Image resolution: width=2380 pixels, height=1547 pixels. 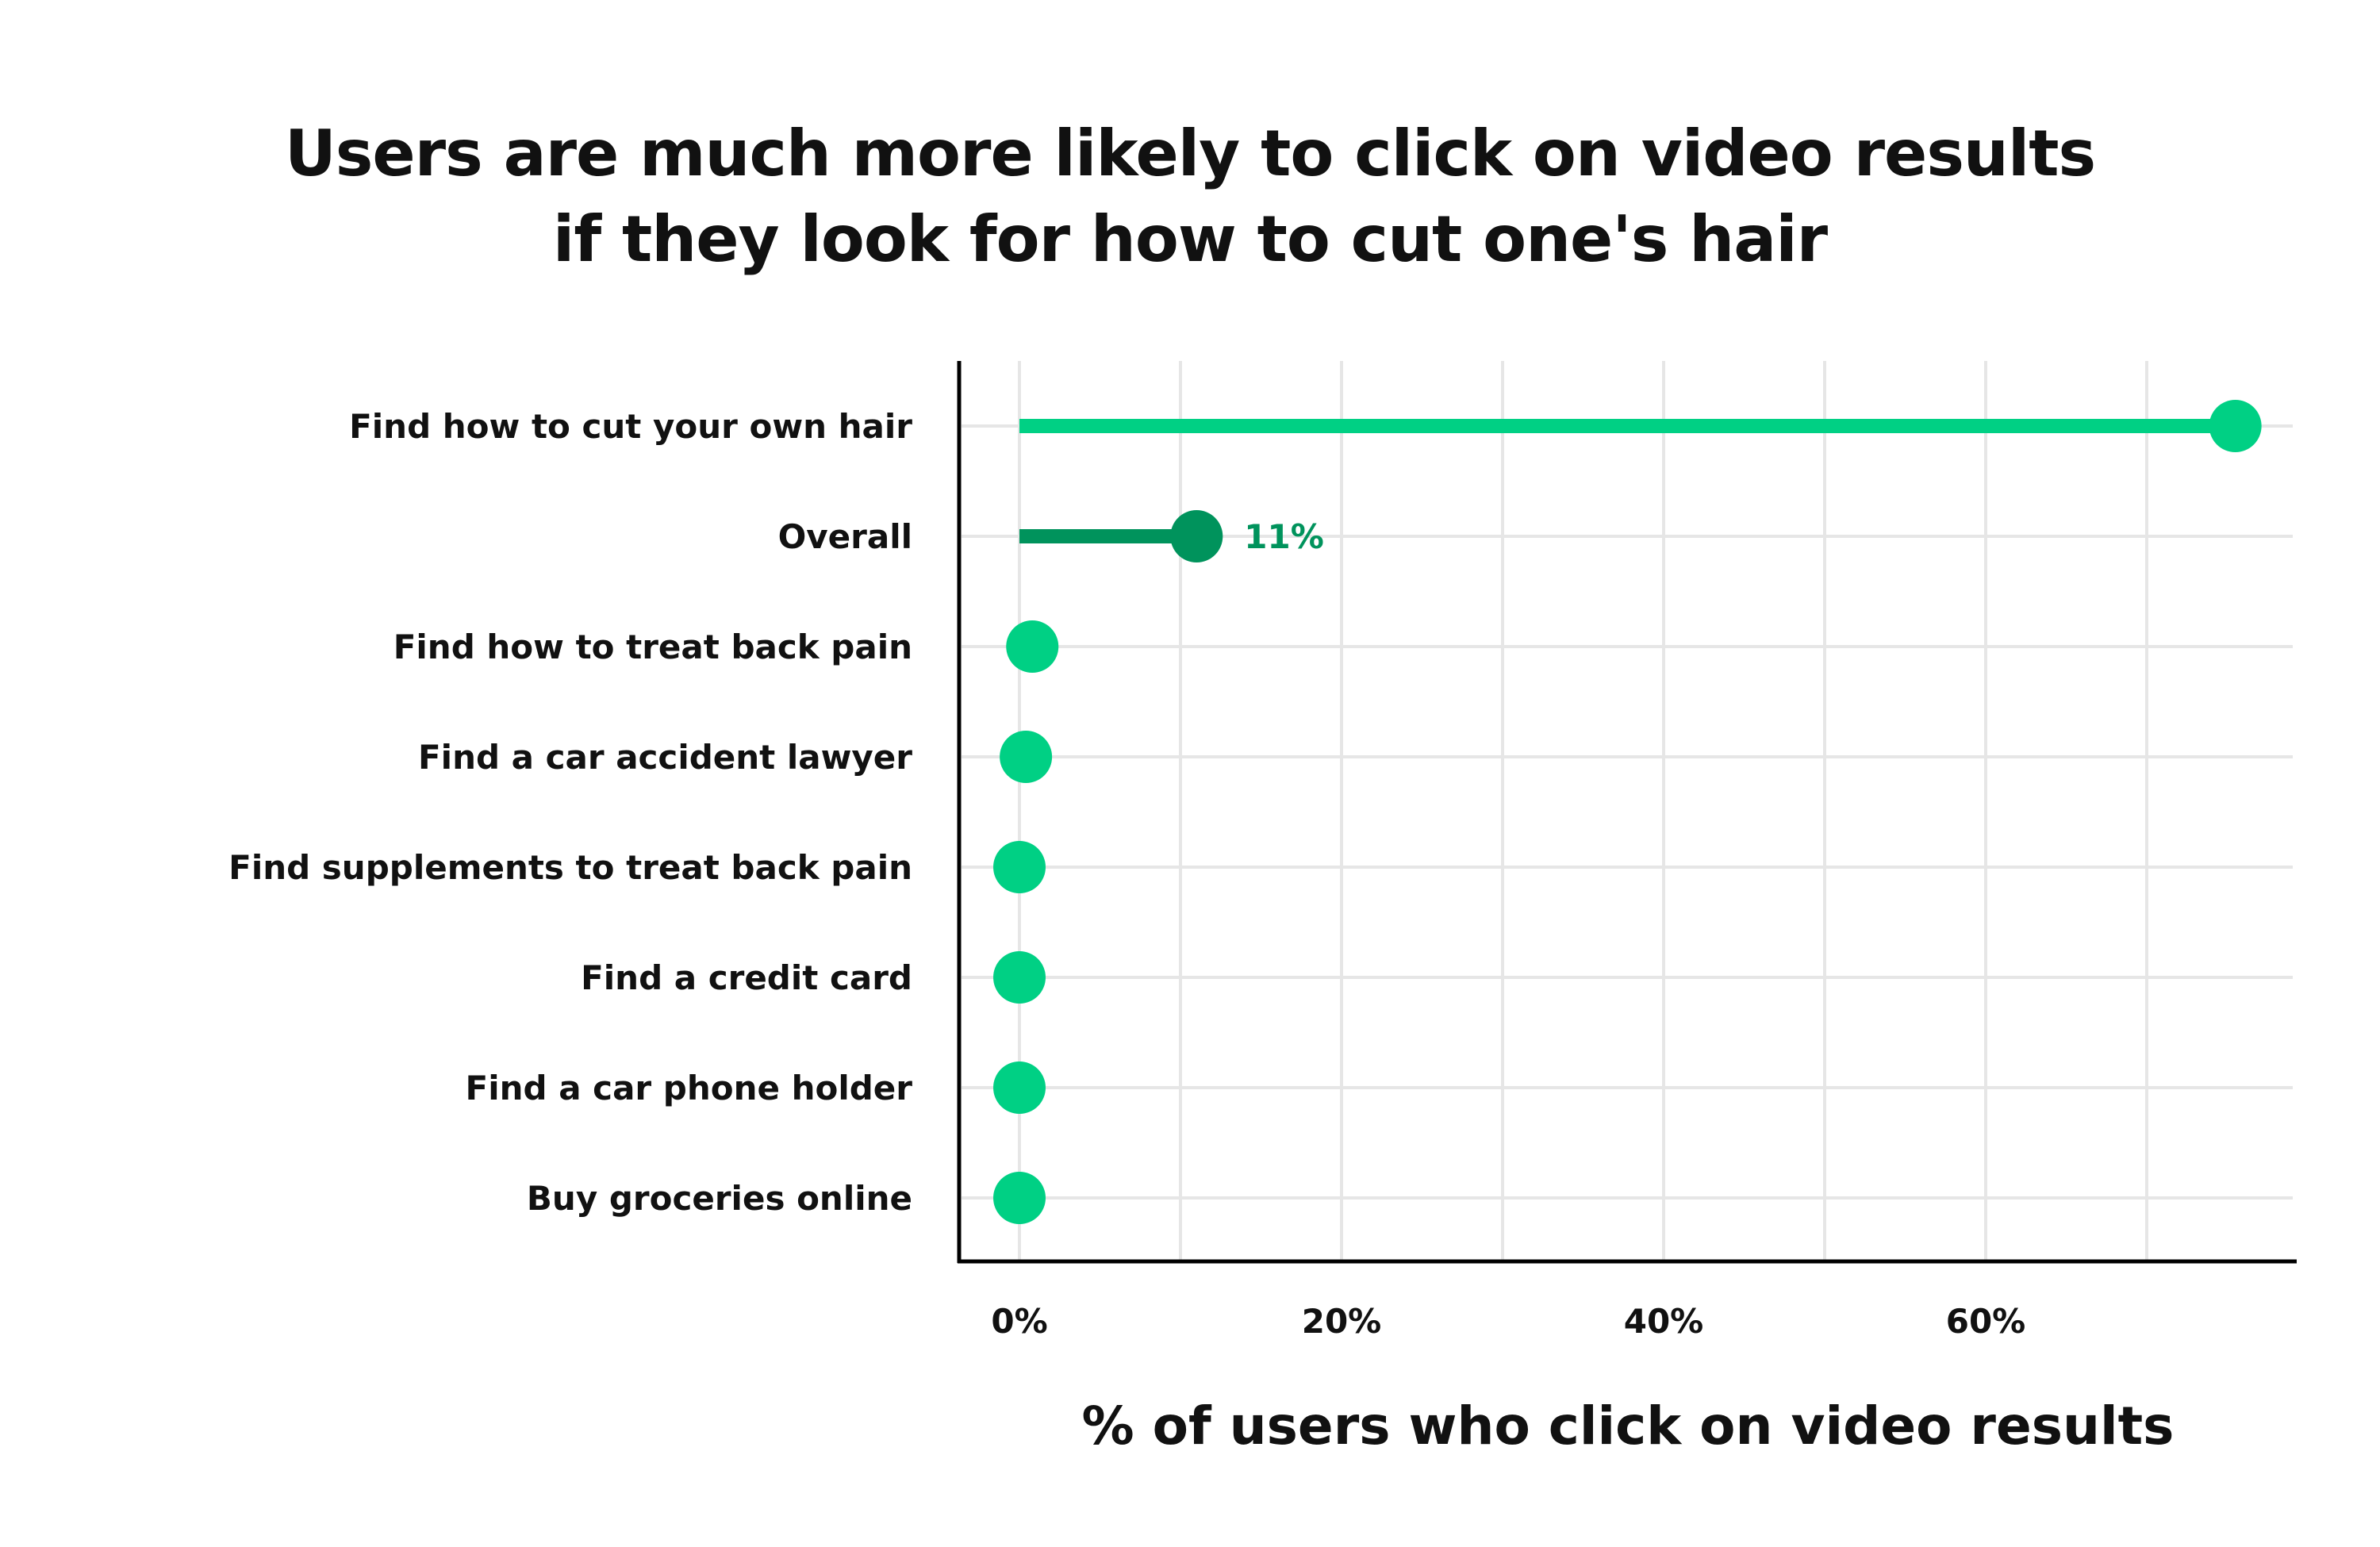 What do you see at coordinates (665, 757) in the screenshot?
I see `category-label: Find a car accident lawyer` at bounding box center [665, 757].